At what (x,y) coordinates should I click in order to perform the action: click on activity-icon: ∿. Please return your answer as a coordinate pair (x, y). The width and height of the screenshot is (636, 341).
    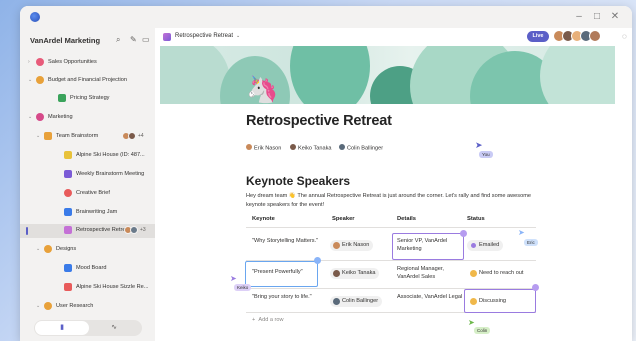
    Looking at the image, I should click on (114, 328).